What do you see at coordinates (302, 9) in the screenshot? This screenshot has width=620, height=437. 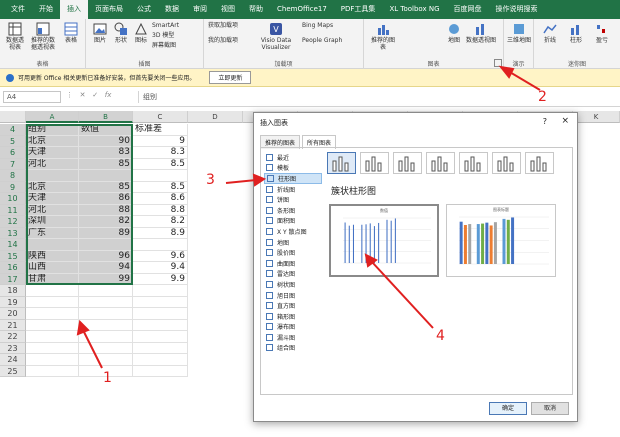 I see `menu-tab: ChemOffice17` at bounding box center [302, 9].